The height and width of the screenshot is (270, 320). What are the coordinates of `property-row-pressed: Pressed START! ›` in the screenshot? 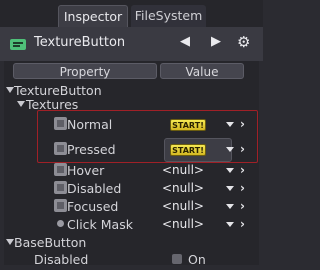 It's located at (131, 150).